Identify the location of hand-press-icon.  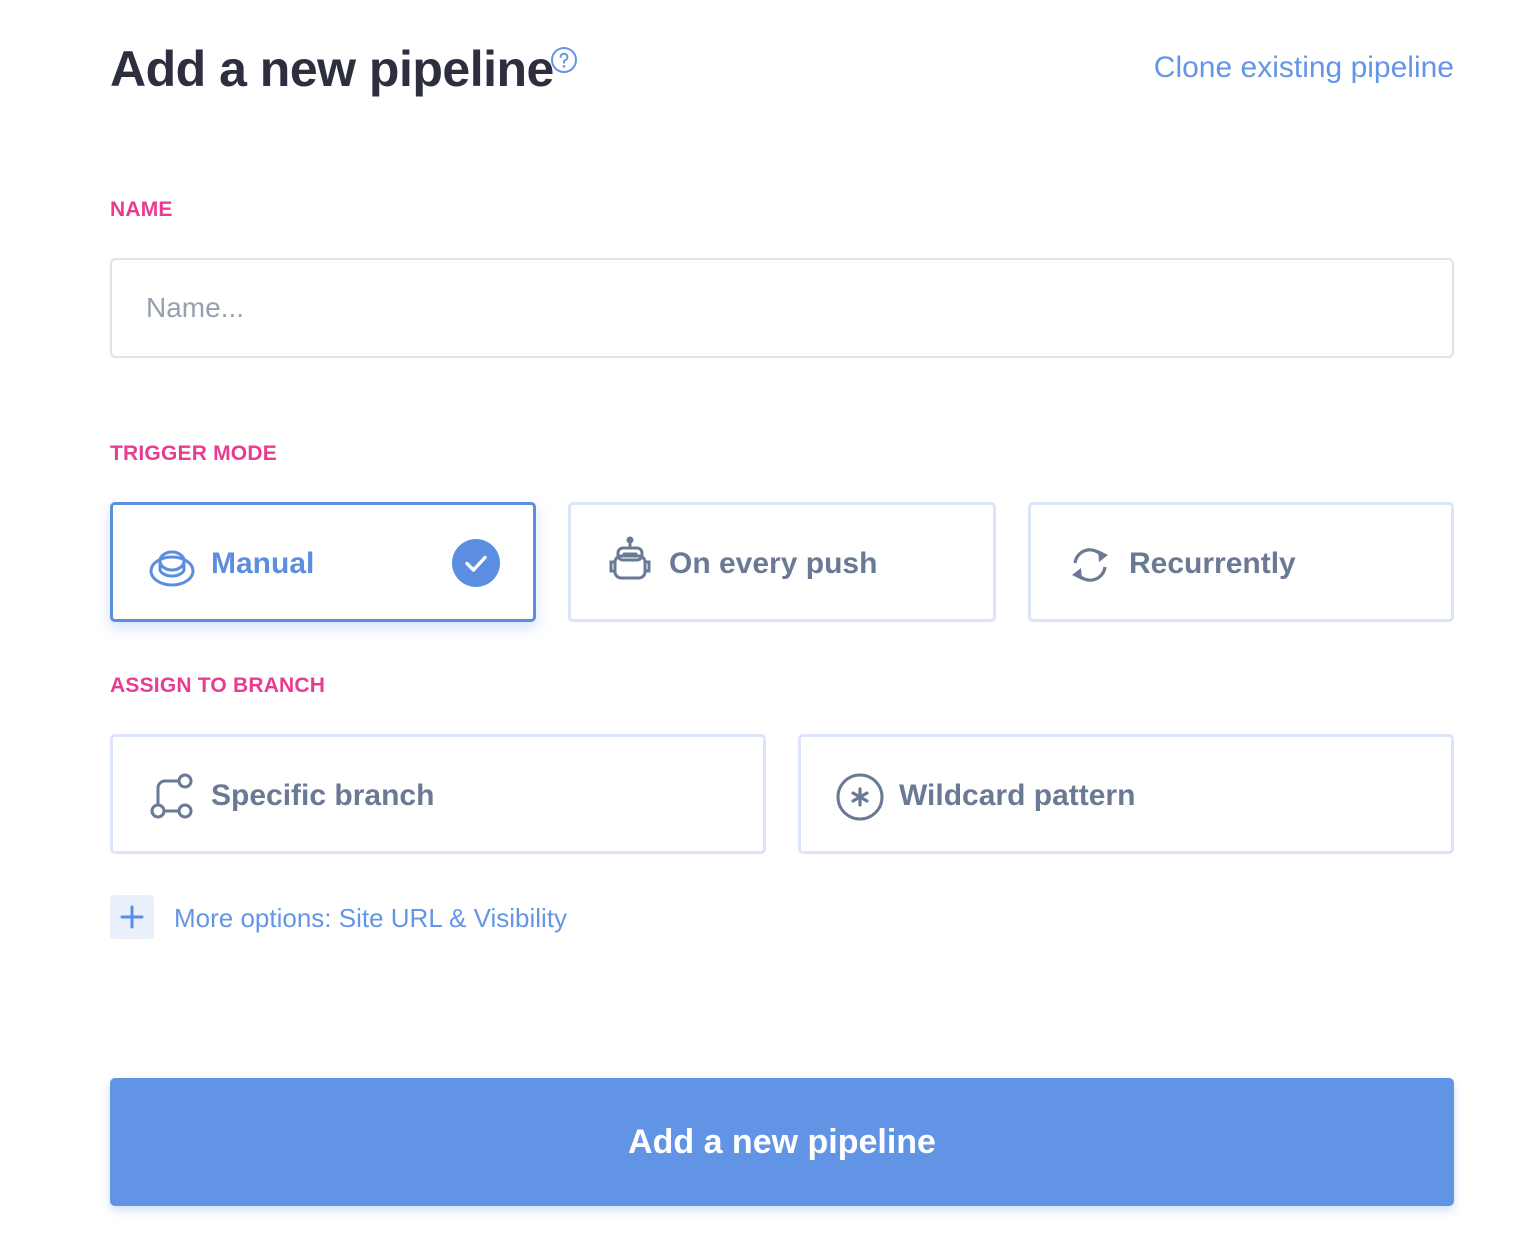
(172, 568).